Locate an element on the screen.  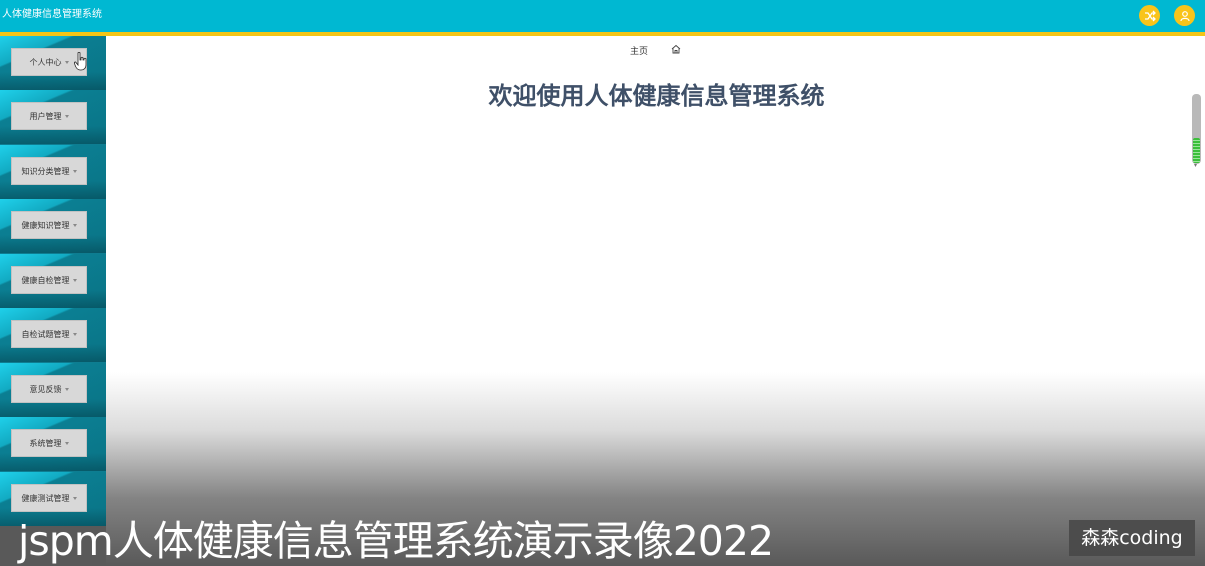
scroll-down-icon: ▾ is located at coordinates (1195, 165).